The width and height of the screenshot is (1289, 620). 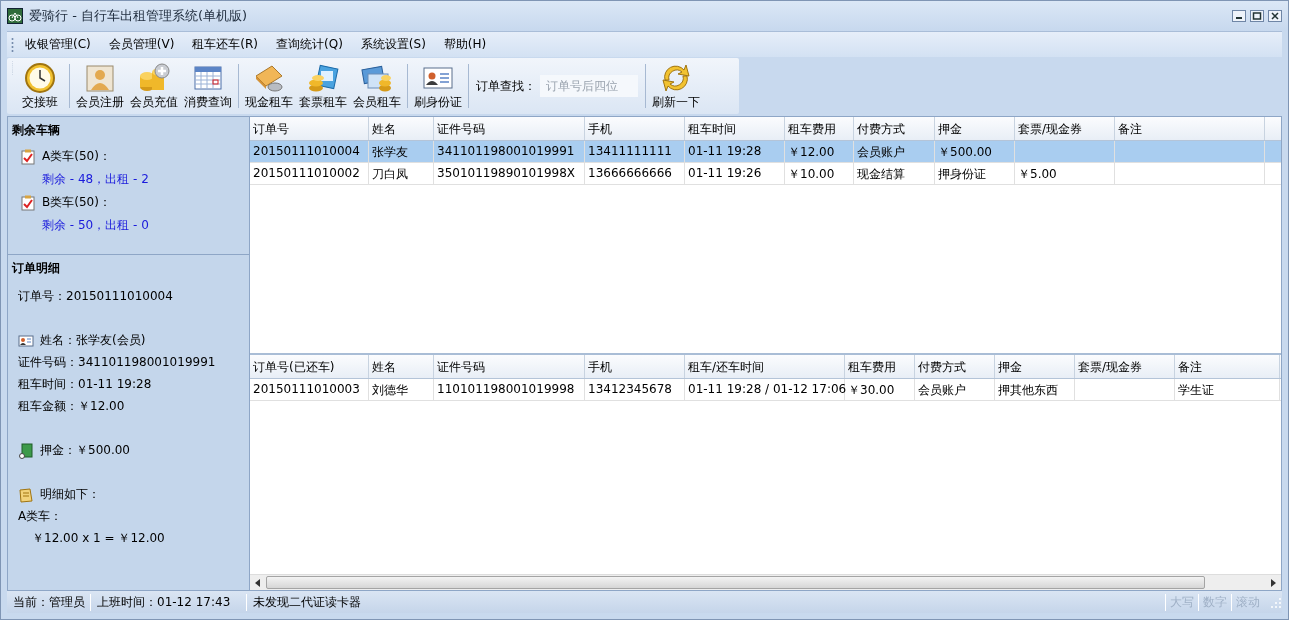 I want to click on person-card-icon, so click(x=100, y=78).